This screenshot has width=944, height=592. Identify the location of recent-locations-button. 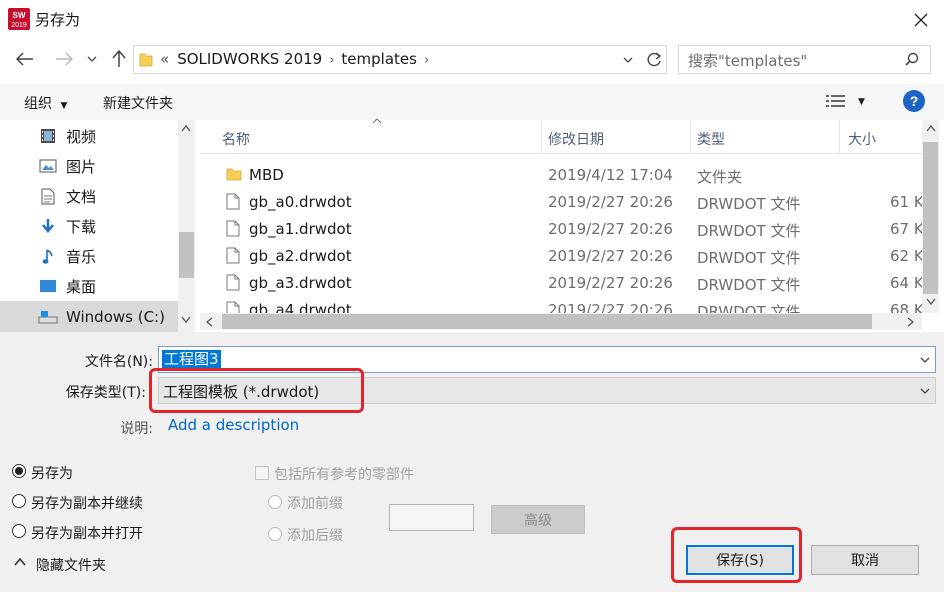
(92, 59).